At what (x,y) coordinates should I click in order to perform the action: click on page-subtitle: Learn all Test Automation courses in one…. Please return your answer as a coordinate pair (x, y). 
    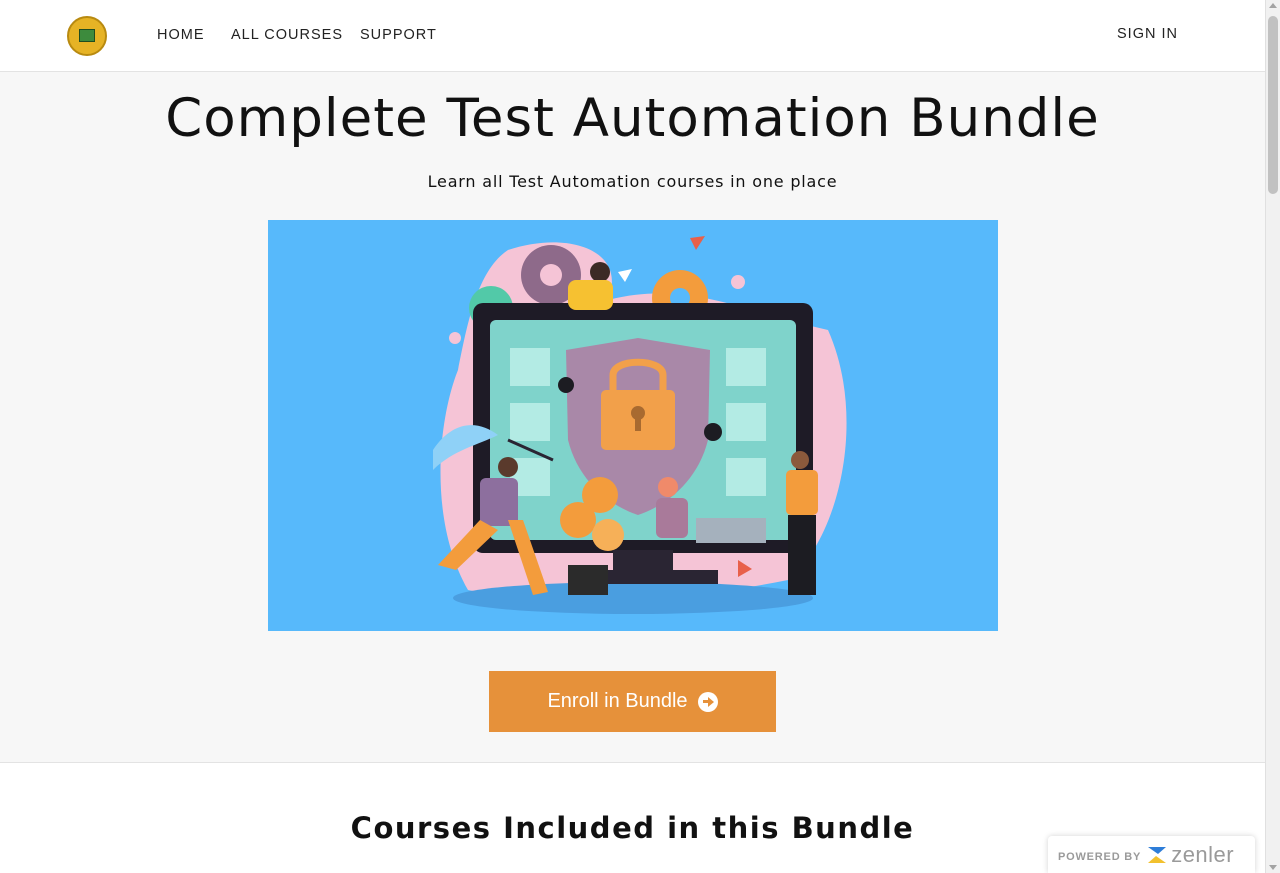
    Looking at the image, I should click on (632, 181).